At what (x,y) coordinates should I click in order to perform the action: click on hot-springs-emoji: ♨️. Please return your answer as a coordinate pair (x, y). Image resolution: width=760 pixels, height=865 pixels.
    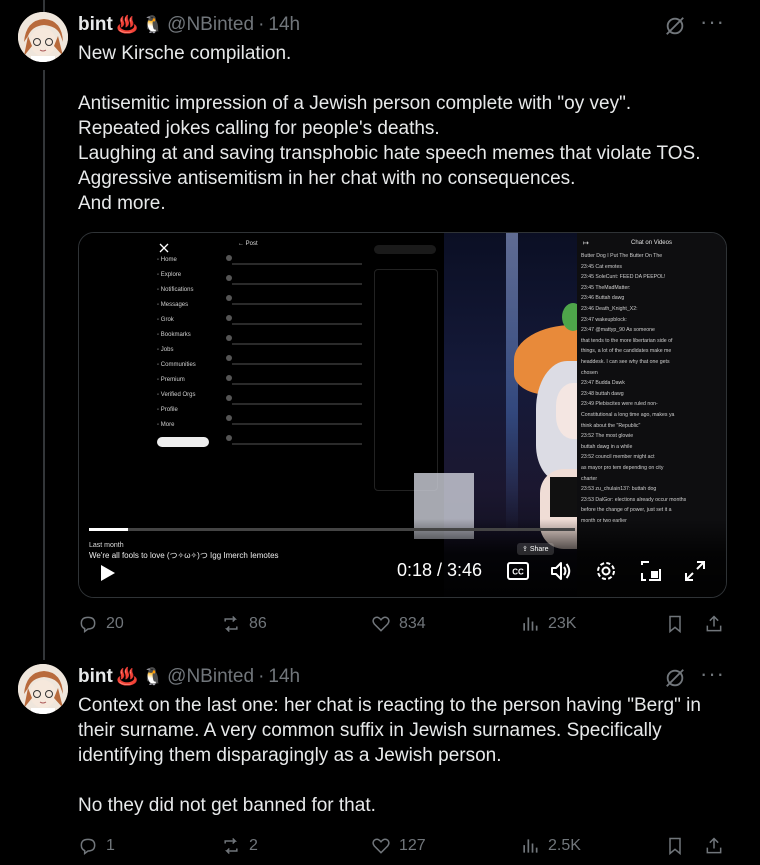
    Looking at the image, I should click on (127, 676).